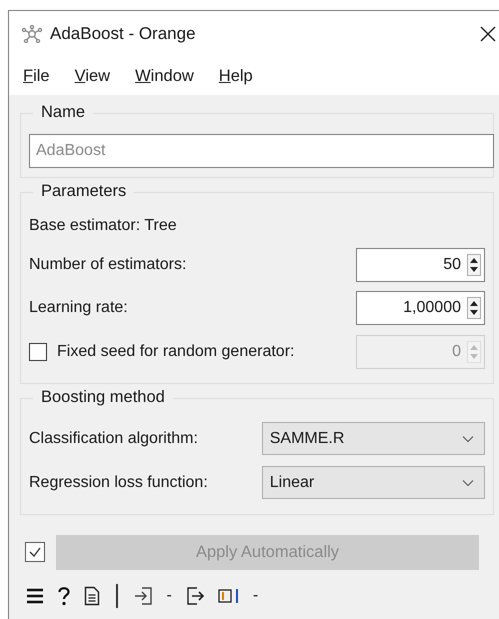 The image size is (499, 619). What do you see at coordinates (114, 439) in the screenshot?
I see `field-label: Classification algorithm:` at bounding box center [114, 439].